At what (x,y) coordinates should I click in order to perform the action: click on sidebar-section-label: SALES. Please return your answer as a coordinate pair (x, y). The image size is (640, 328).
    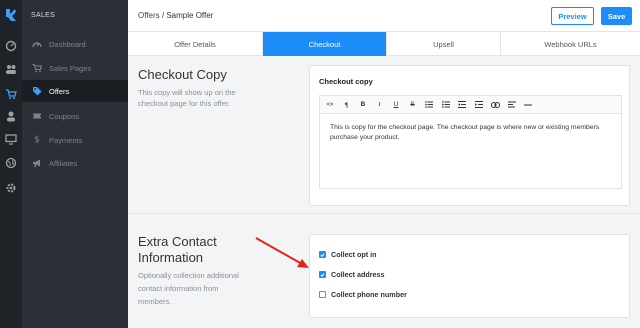
    Looking at the image, I should click on (43, 15).